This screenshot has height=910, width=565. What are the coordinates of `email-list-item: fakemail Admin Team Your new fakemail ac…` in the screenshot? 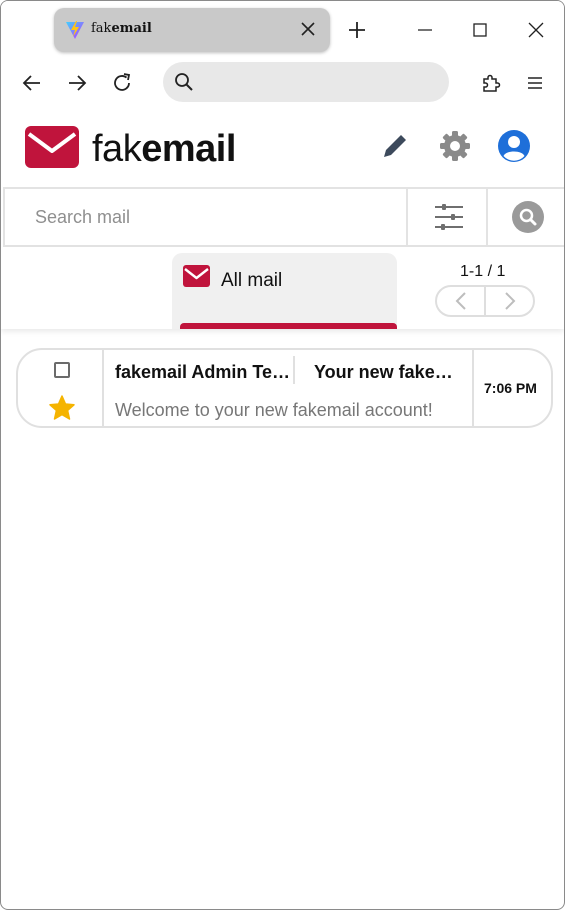 It's located at (284, 388).